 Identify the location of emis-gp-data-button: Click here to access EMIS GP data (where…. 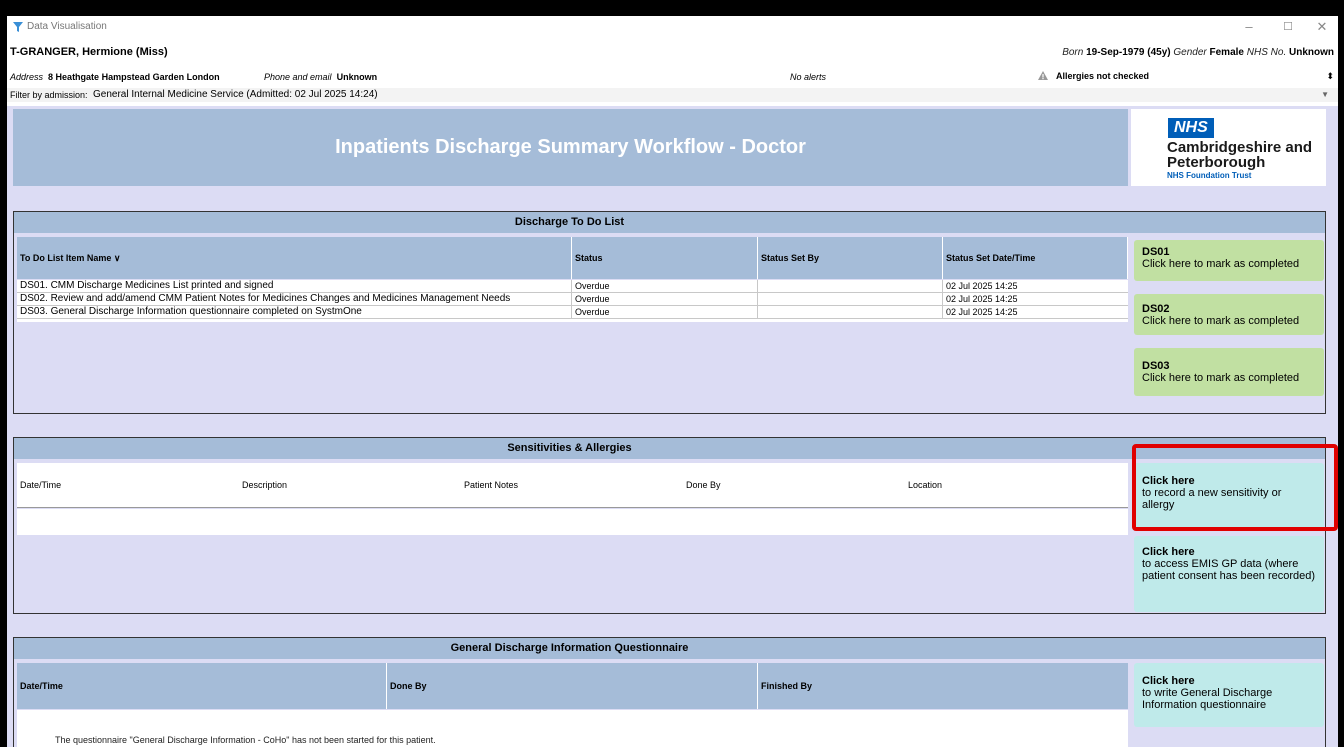
(1229, 574).